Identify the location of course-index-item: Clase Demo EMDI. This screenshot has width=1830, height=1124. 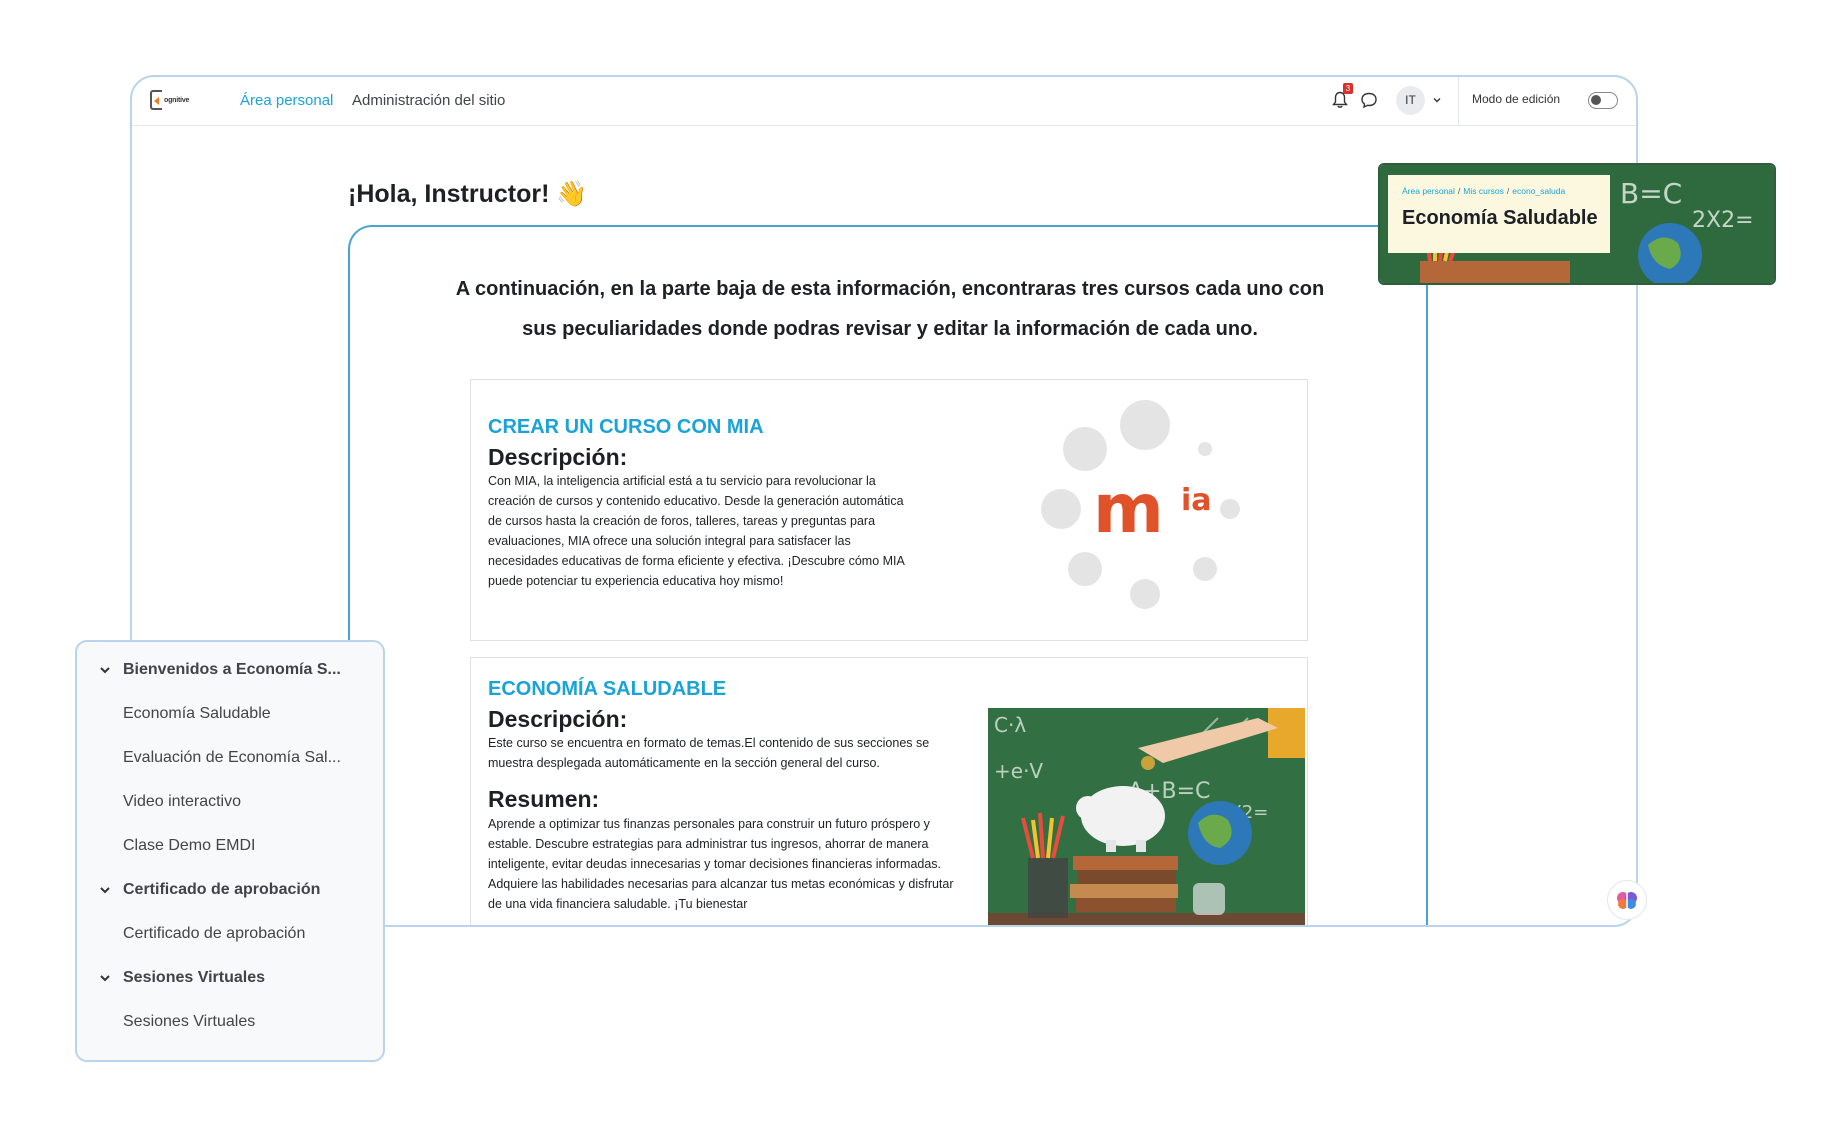
(230, 847).